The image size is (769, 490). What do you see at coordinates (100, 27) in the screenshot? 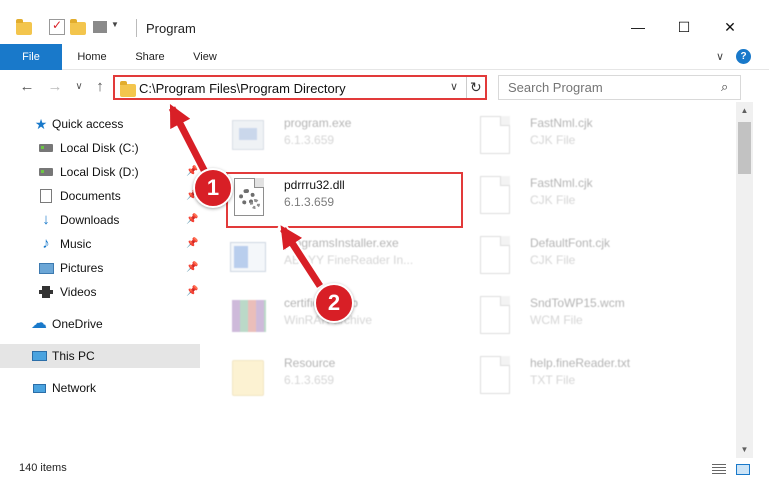
I see `view-toggle-icon` at bounding box center [100, 27].